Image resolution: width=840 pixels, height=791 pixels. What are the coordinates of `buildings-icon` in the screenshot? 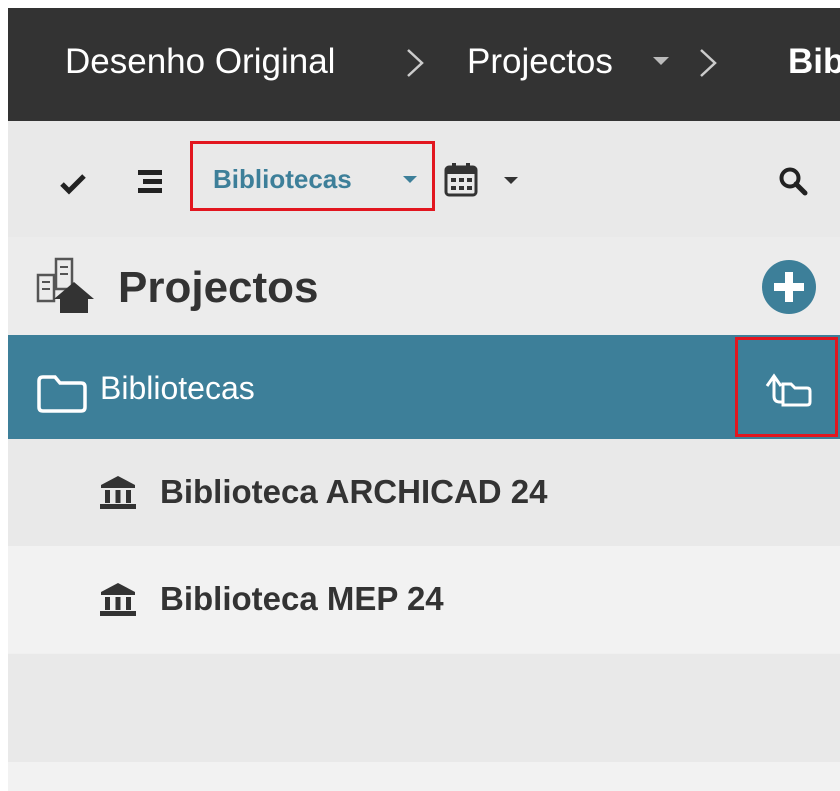 It's located at (65, 285).